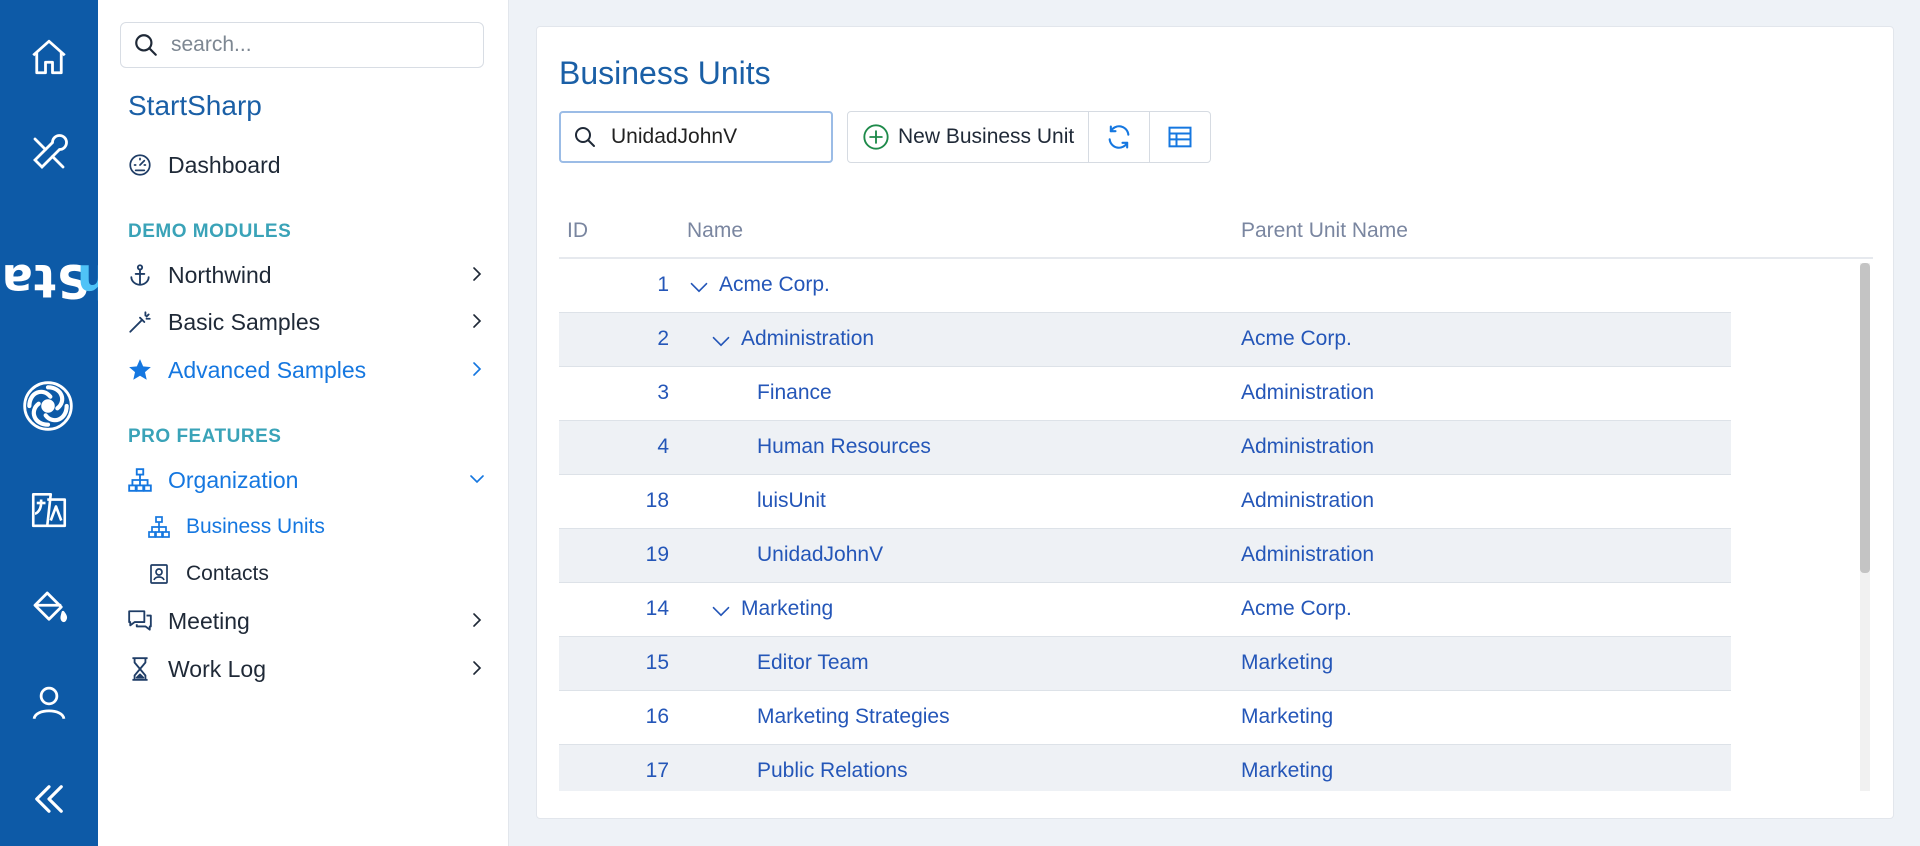  I want to click on collapse-icon, so click(49, 799).